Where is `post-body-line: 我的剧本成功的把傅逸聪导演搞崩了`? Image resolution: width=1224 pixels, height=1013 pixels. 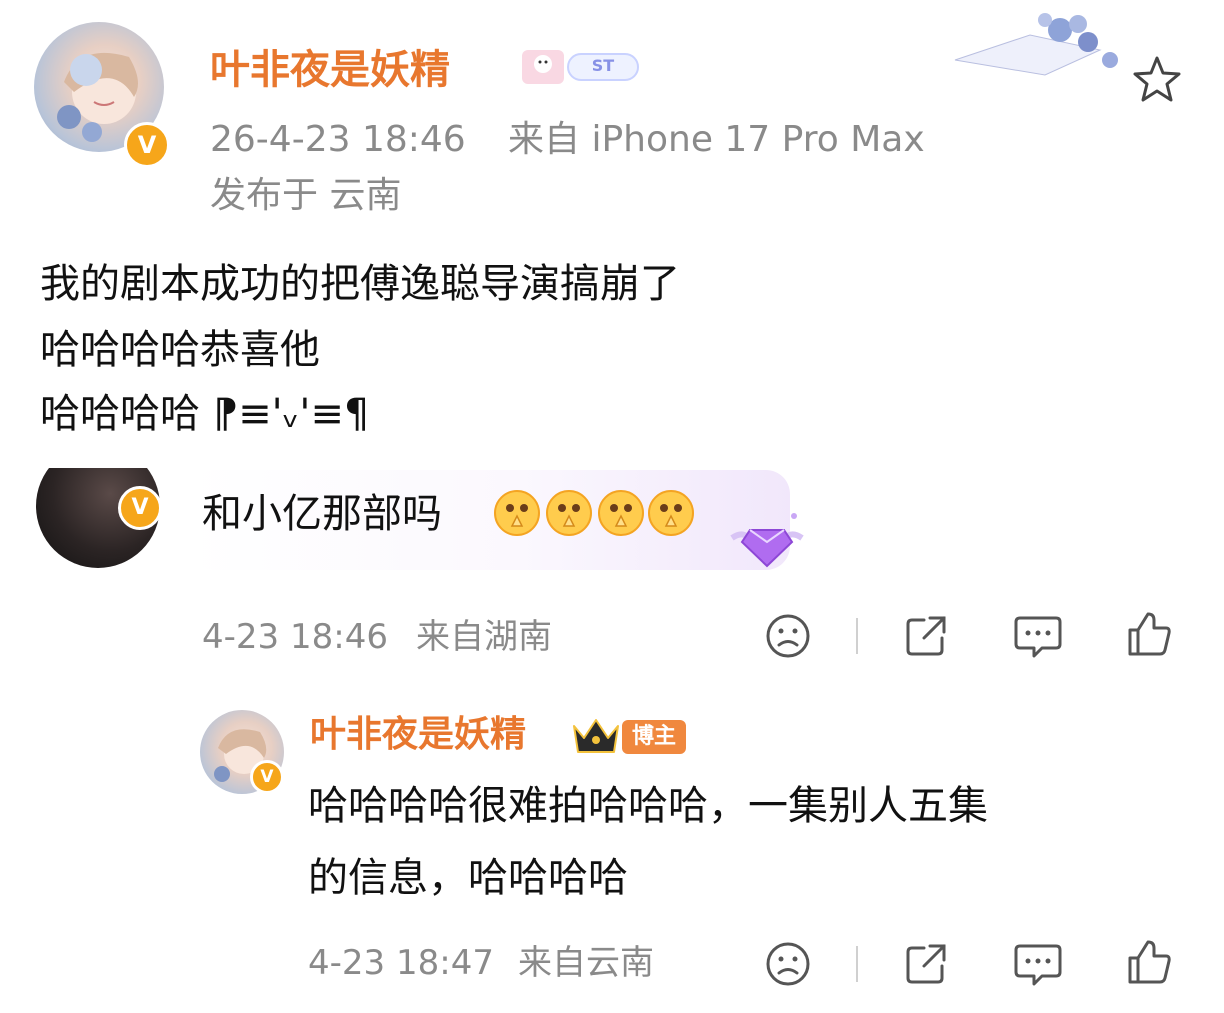
post-body-line: 我的剧本成功的把傅逸聪导演搞崩了 is located at coordinates (360, 284).